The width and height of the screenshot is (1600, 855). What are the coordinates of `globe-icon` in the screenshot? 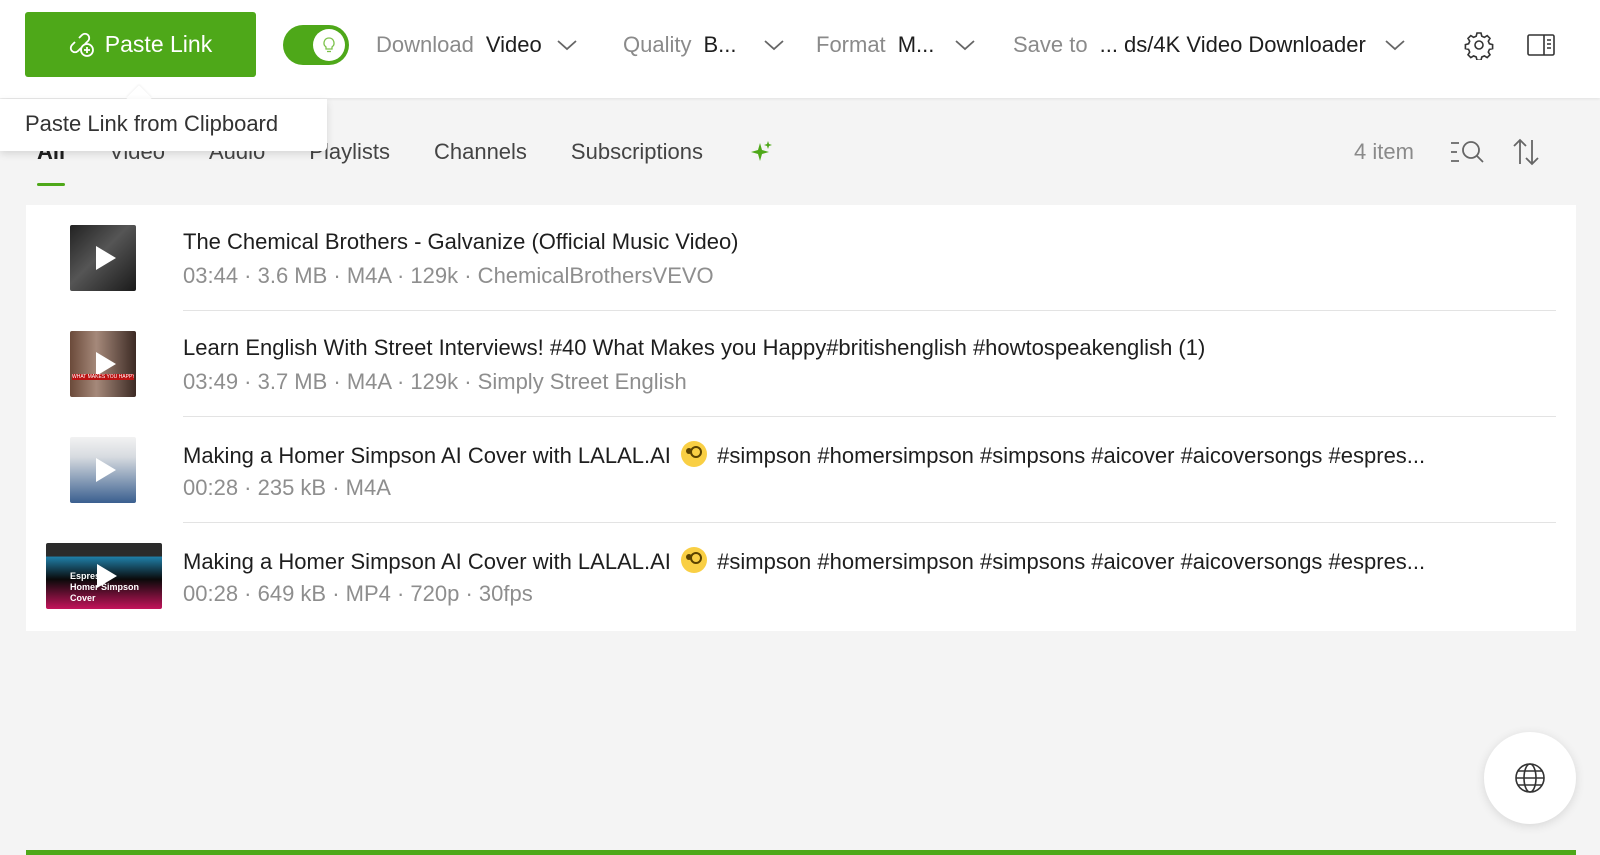 It's located at (1530, 778).